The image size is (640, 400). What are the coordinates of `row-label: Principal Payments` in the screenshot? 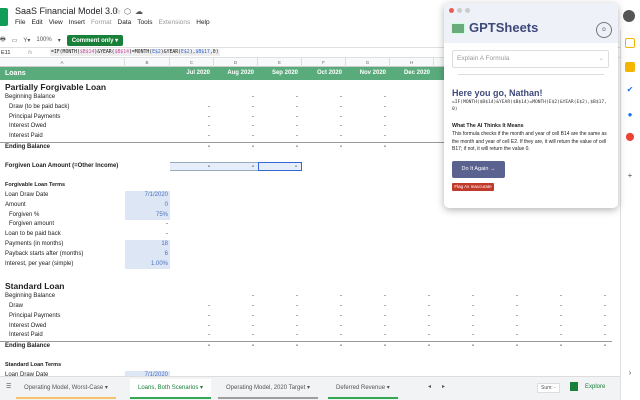 It's located at (34, 118).